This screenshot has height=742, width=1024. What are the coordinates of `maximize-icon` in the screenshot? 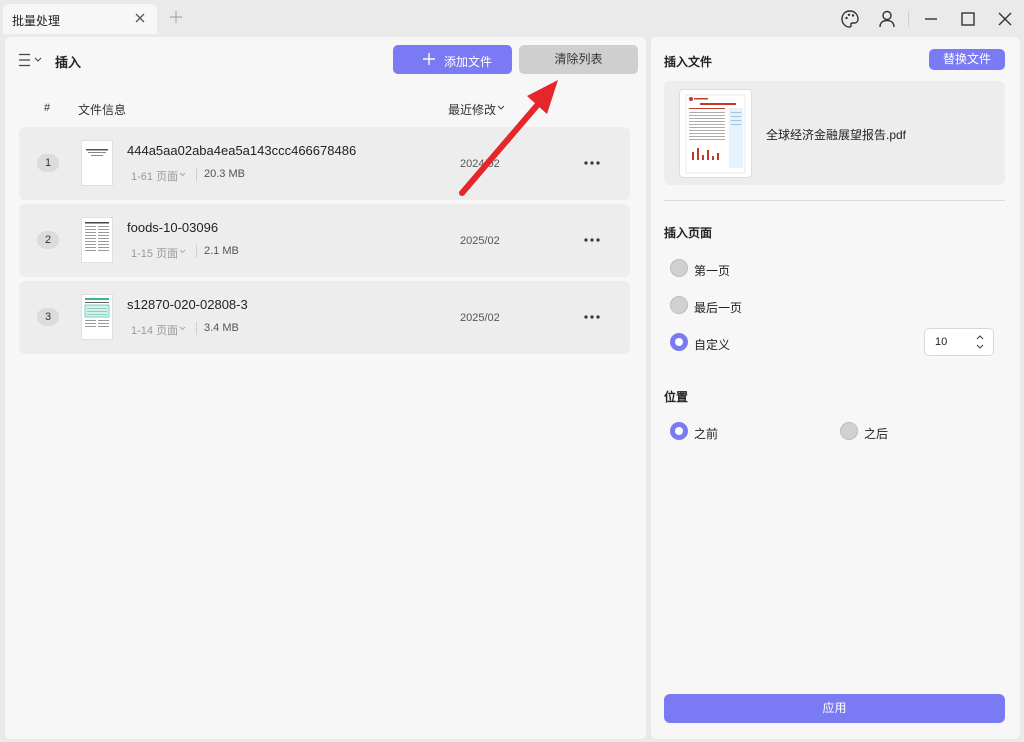 It's located at (968, 19).